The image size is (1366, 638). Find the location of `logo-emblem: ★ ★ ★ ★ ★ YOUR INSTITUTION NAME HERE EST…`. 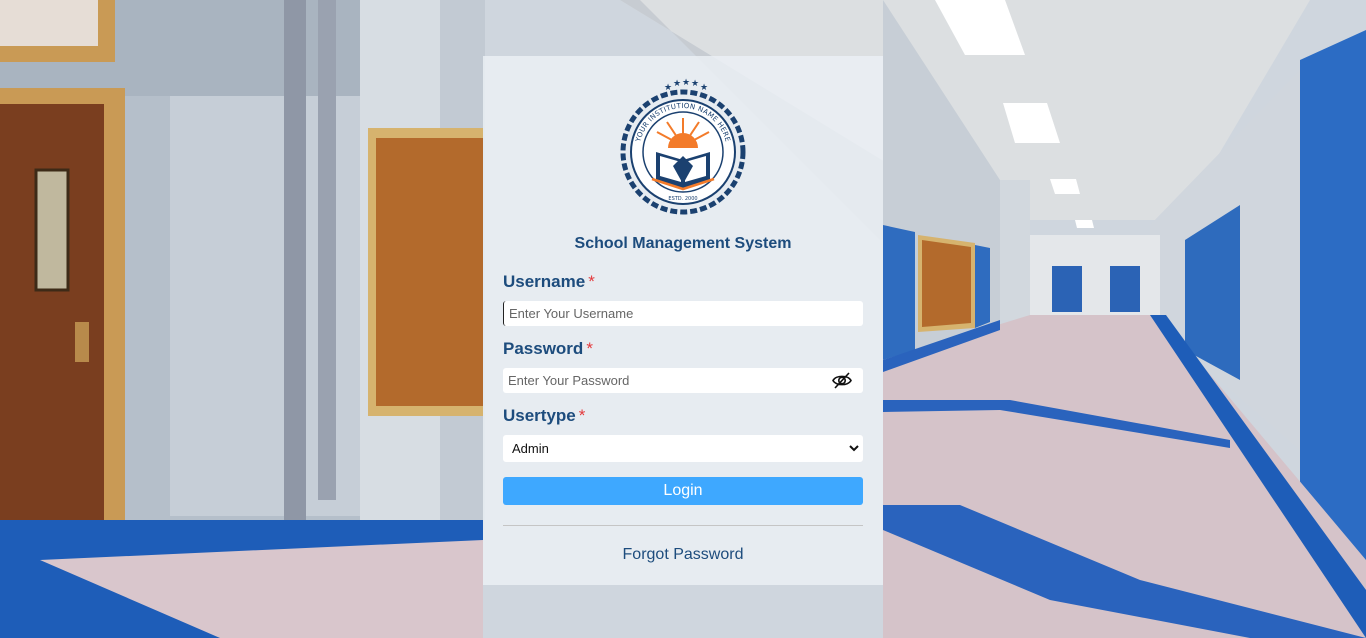

logo-emblem: ★ ★ ★ ★ ★ YOUR INSTITUTION NAME HERE EST… is located at coordinates (683, 146).